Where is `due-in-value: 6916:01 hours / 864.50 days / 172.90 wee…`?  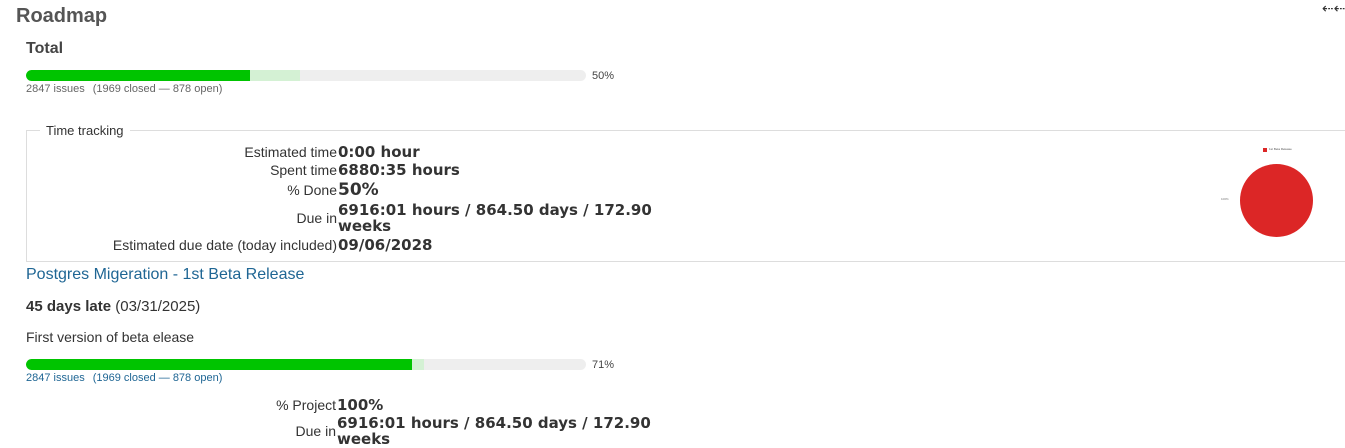 due-in-value: 6916:01 hours / 864.50 days / 172.90 wee… is located at coordinates (495, 218).